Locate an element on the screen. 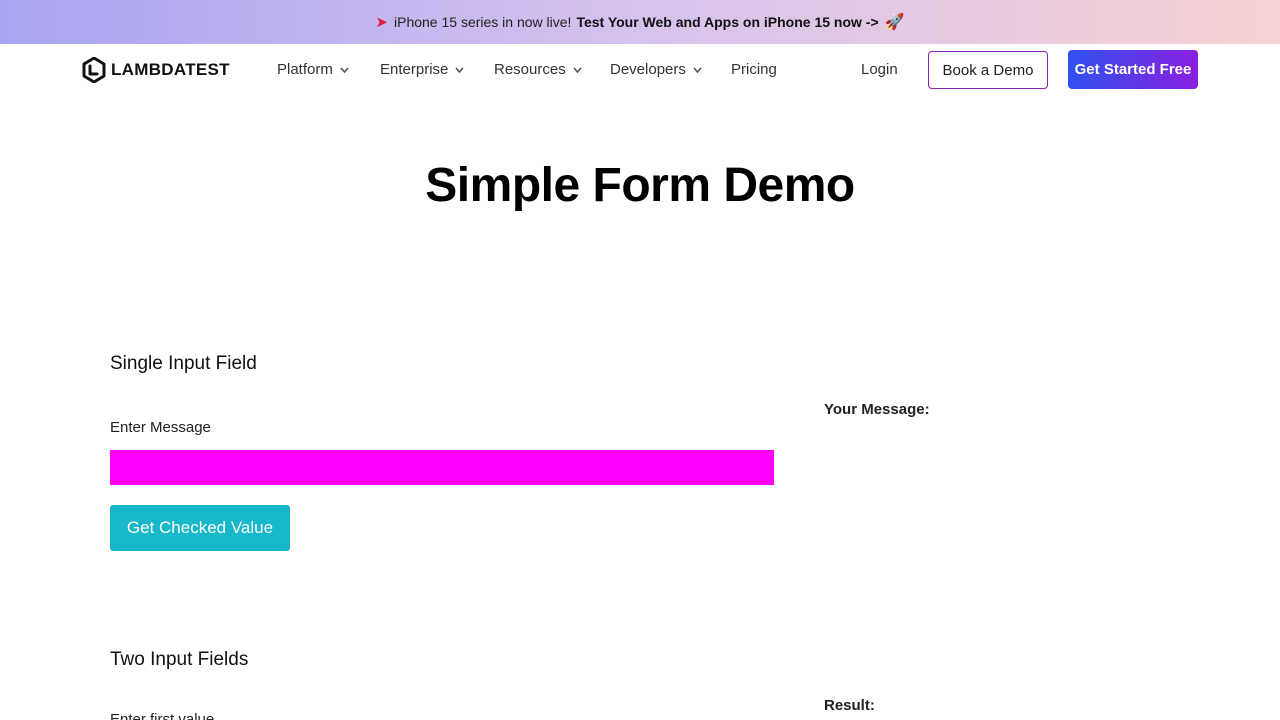  nav-enterprise: Enterprise is located at coordinates (422, 69).